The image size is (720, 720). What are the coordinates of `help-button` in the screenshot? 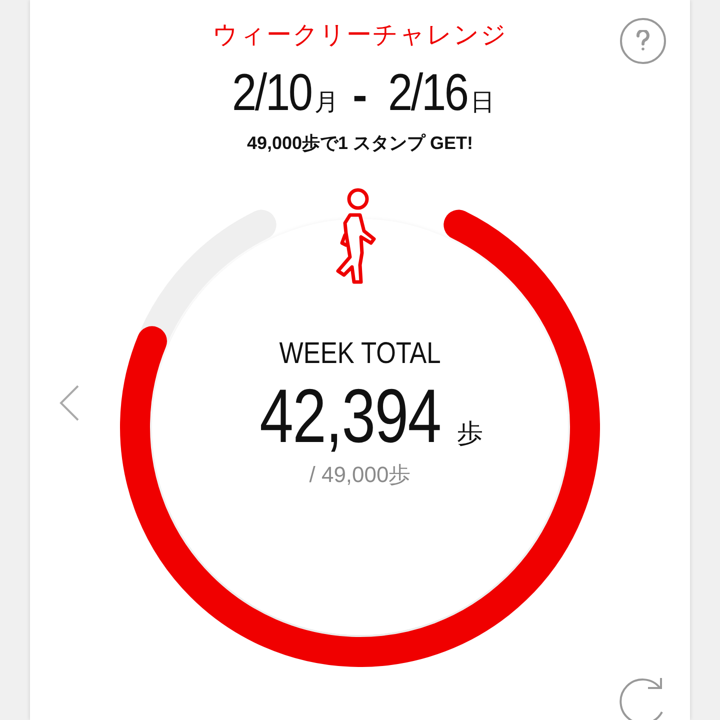 It's located at (643, 41).